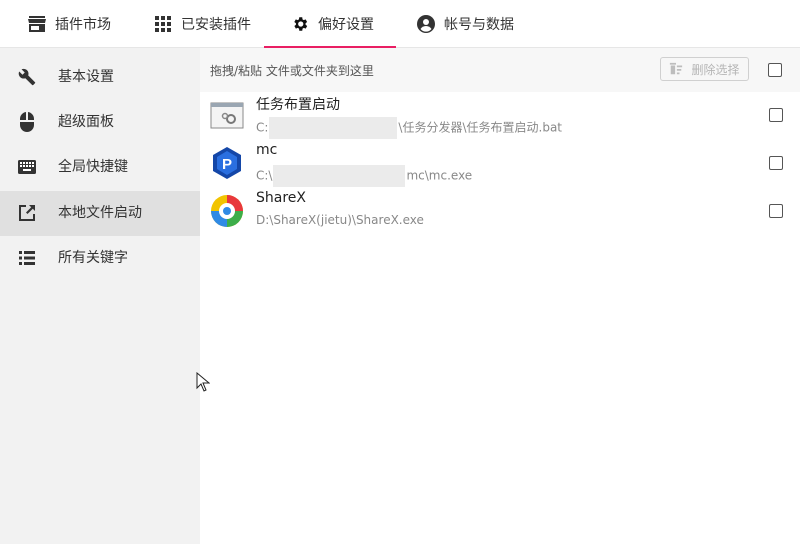 This screenshot has width=800, height=544. Describe the element at coordinates (775, 70) in the screenshot. I see `select-all-checkbox` at that location.